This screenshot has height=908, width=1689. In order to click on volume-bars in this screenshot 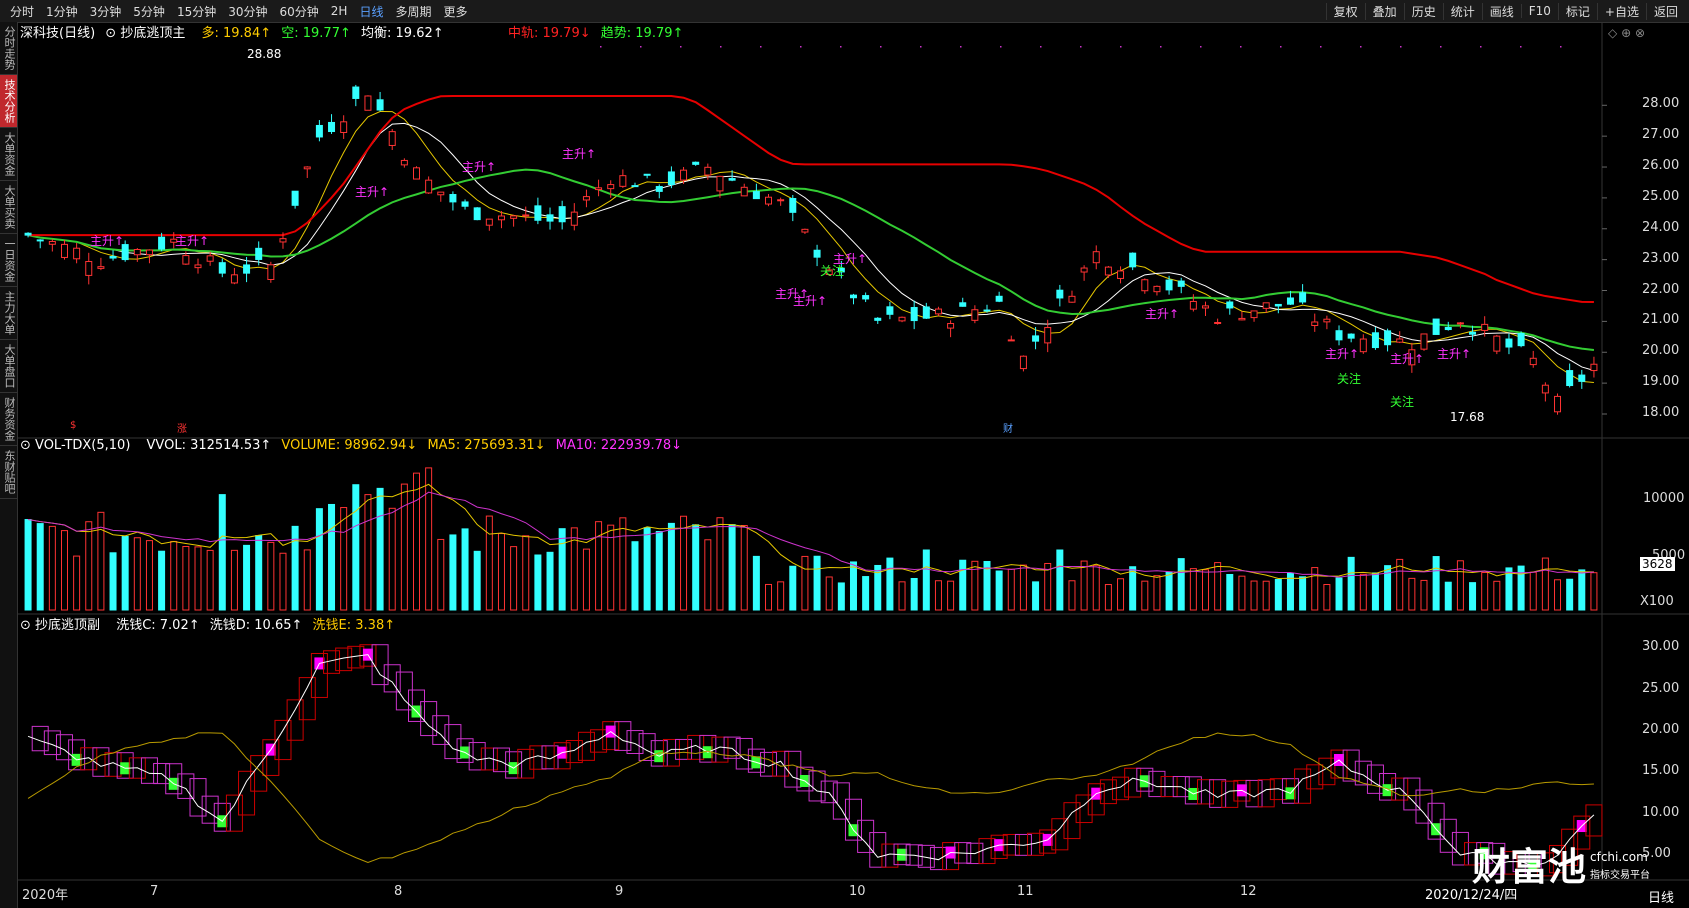, I will do `click(811, 539)`.